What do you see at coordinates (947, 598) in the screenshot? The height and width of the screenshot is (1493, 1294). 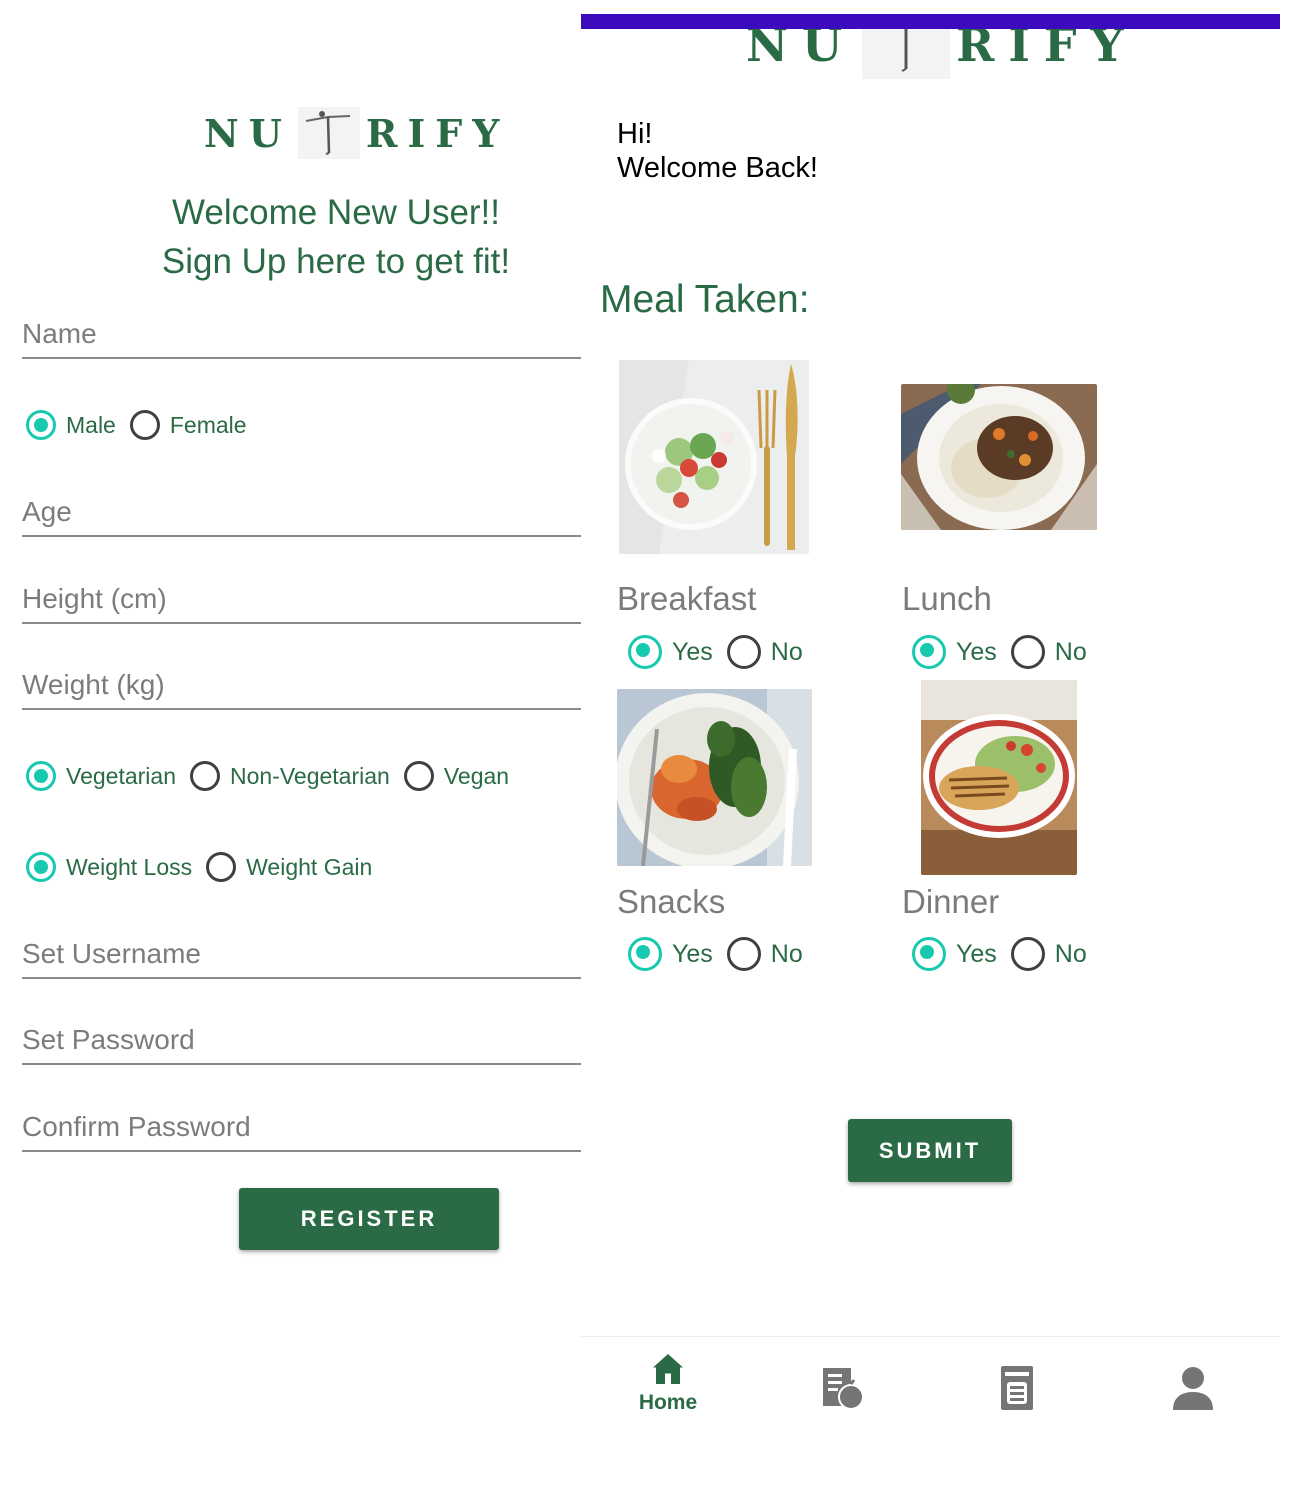 I see `lunch-label: Lunch` at bounding box center [947, 598].